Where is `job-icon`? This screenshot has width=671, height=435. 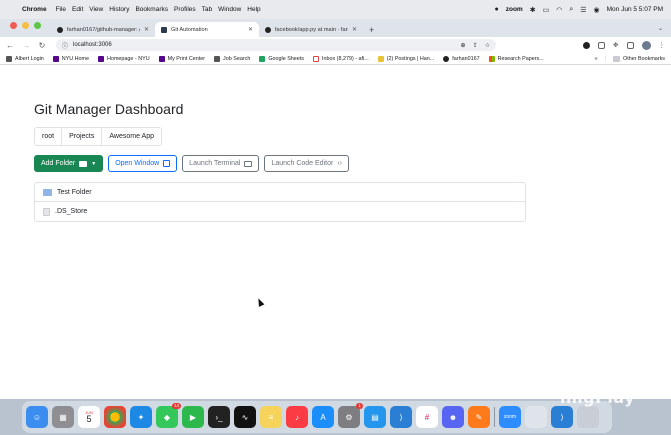
job-icon is located at coordinates (217, 58).